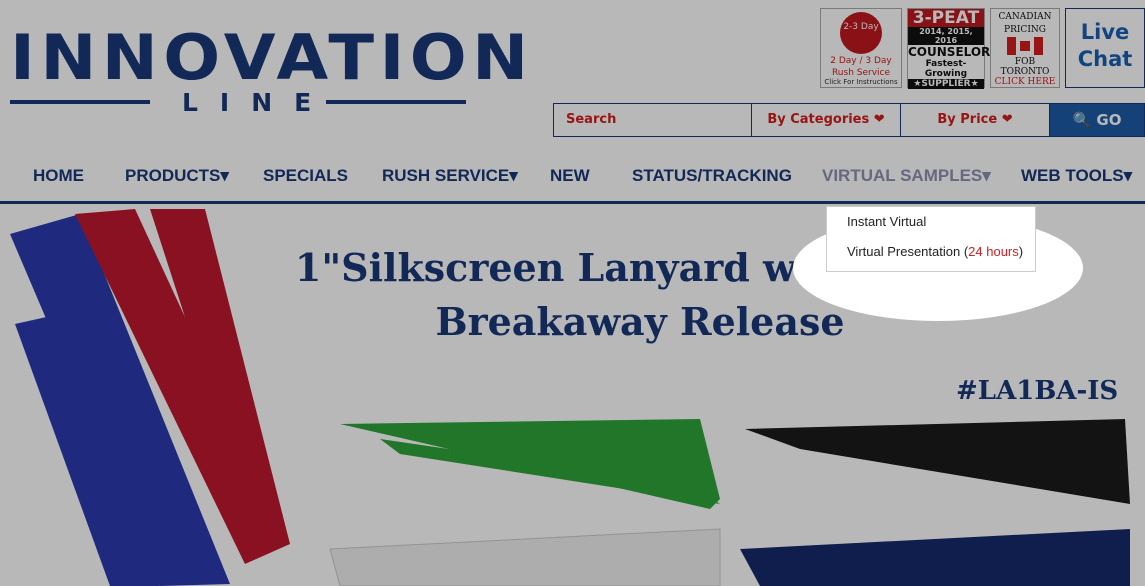 This screenshot has height=586, width=1145. What do you see at coordinates (396, 102) in the screenshot?
I see `logo-rule-right` at bounding box center [396, 102].